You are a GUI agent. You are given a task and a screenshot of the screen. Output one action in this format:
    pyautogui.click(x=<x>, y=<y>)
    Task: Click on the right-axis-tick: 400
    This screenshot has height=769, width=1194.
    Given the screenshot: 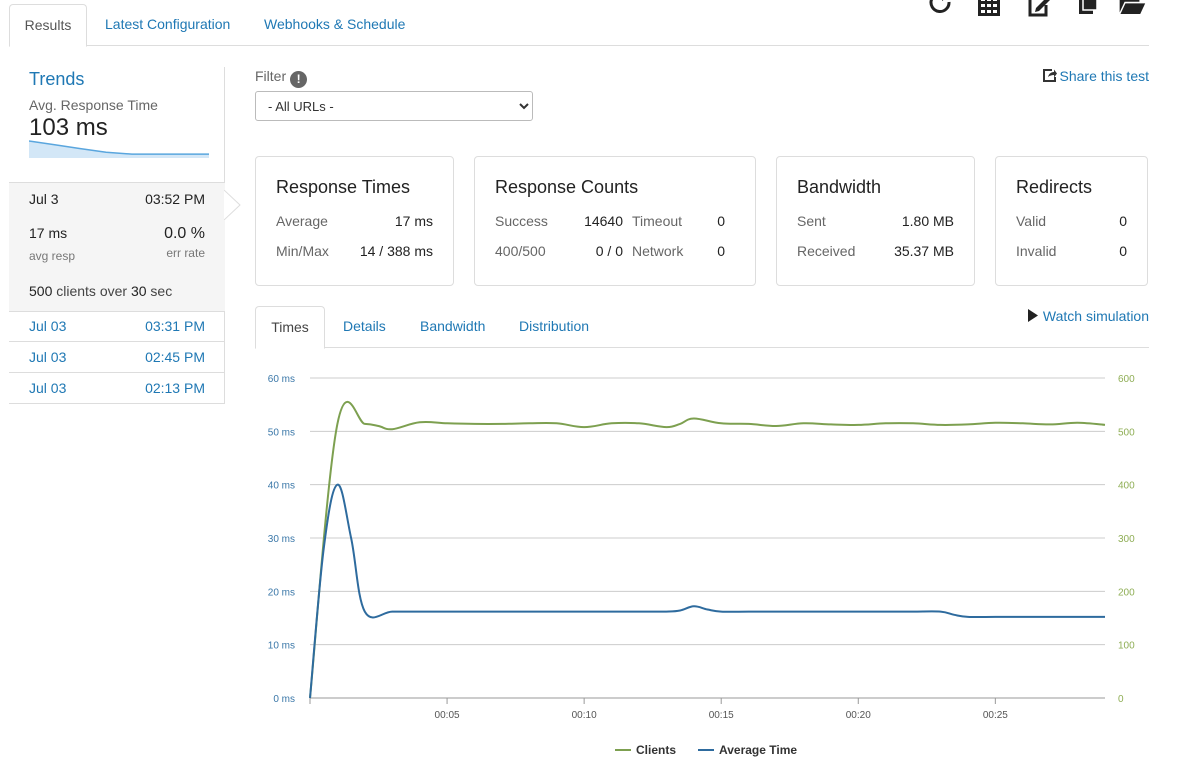 What is the action you would take?
    pyautogui.click(x=1126, y=486)
    